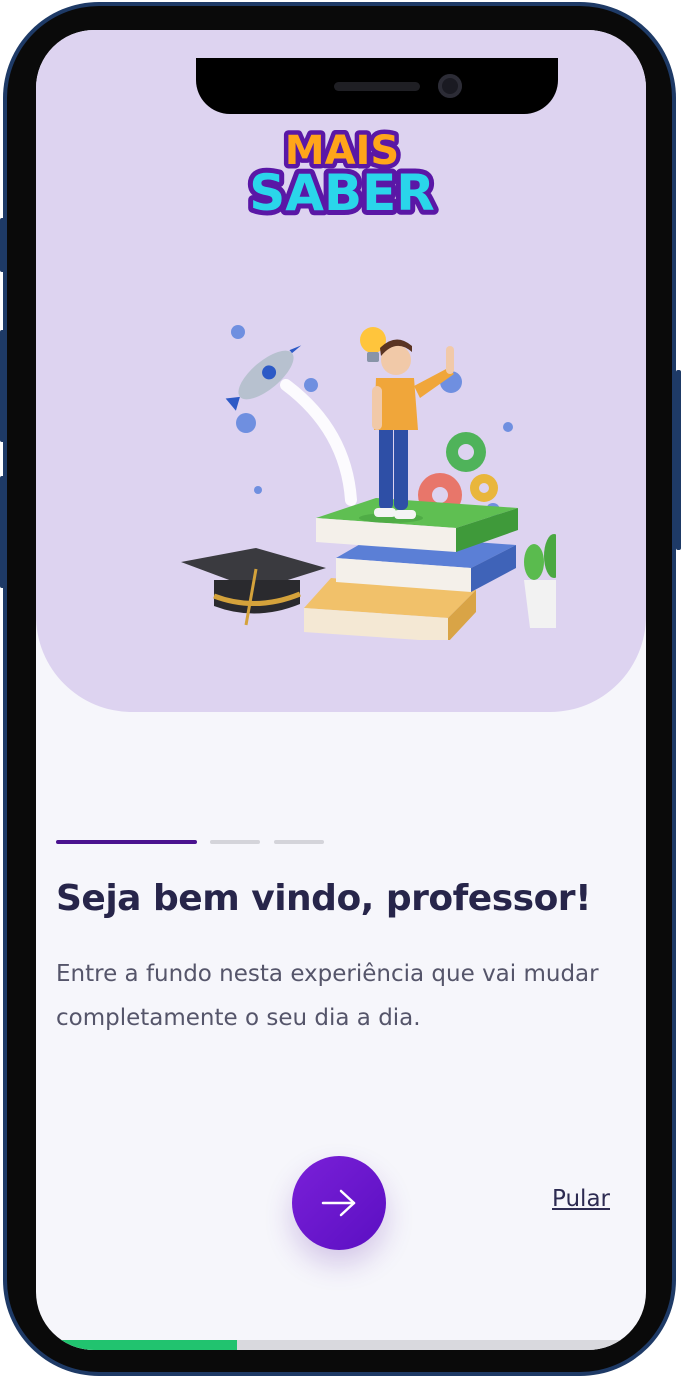 This screenshot has width=681, height=1380. I want to click on logo-text-bottom: SABER, so click(341, 193).